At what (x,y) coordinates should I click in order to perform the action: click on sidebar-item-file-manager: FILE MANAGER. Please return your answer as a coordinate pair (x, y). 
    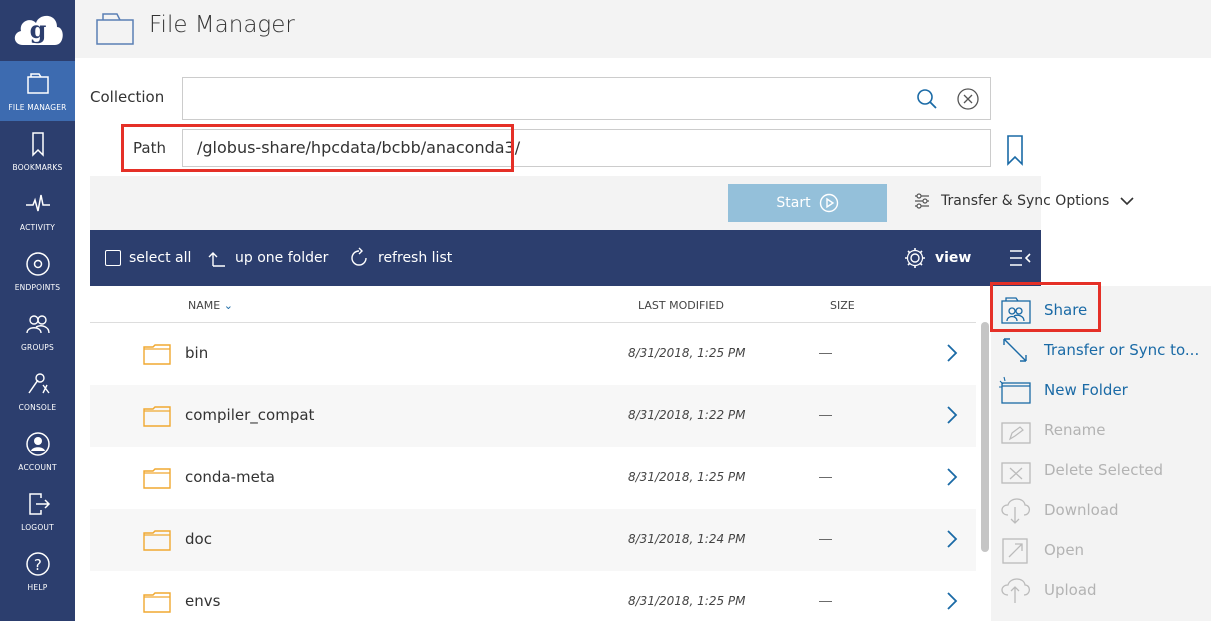
    Looking at the image, I should click on (37, 91).